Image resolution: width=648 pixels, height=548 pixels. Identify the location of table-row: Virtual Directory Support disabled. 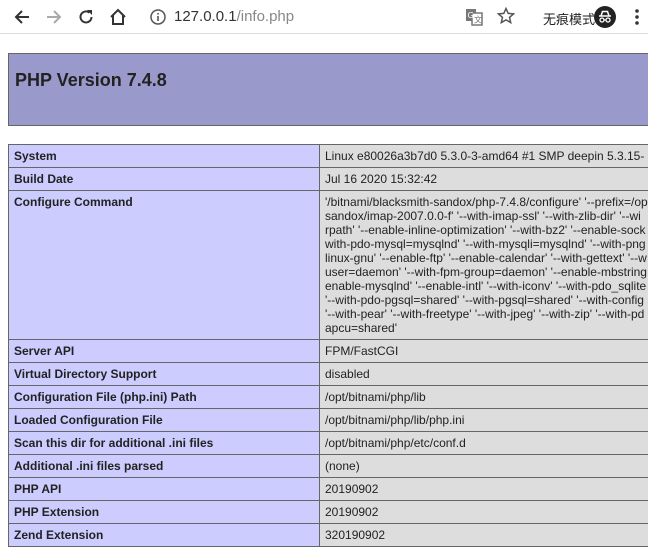
(328, 374).